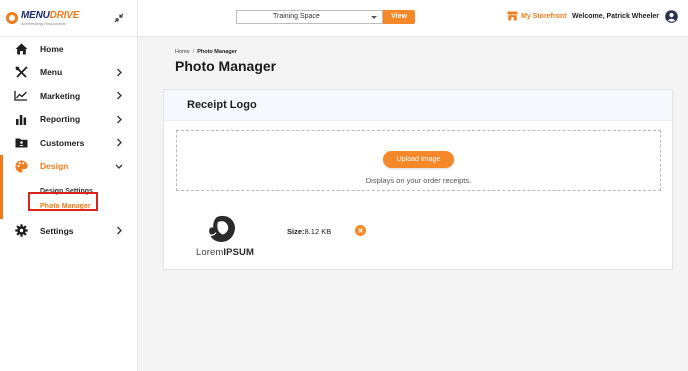 The height and width of the screenshot is (371, 688). I want to click on breadcrumb-current: Photo Manager, so click(217, 52).